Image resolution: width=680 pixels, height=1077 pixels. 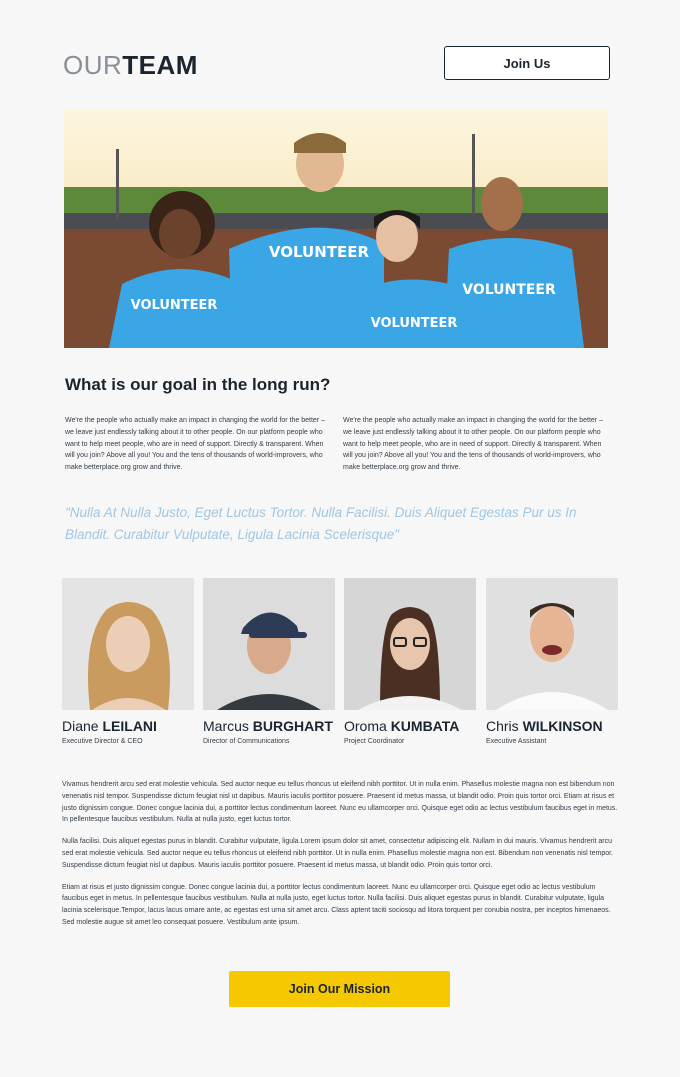 What do you see at coordinates (268, 726) in the screenshot?
I see `member-name: Marcus BURGHART` at bounding box center [268, 726].